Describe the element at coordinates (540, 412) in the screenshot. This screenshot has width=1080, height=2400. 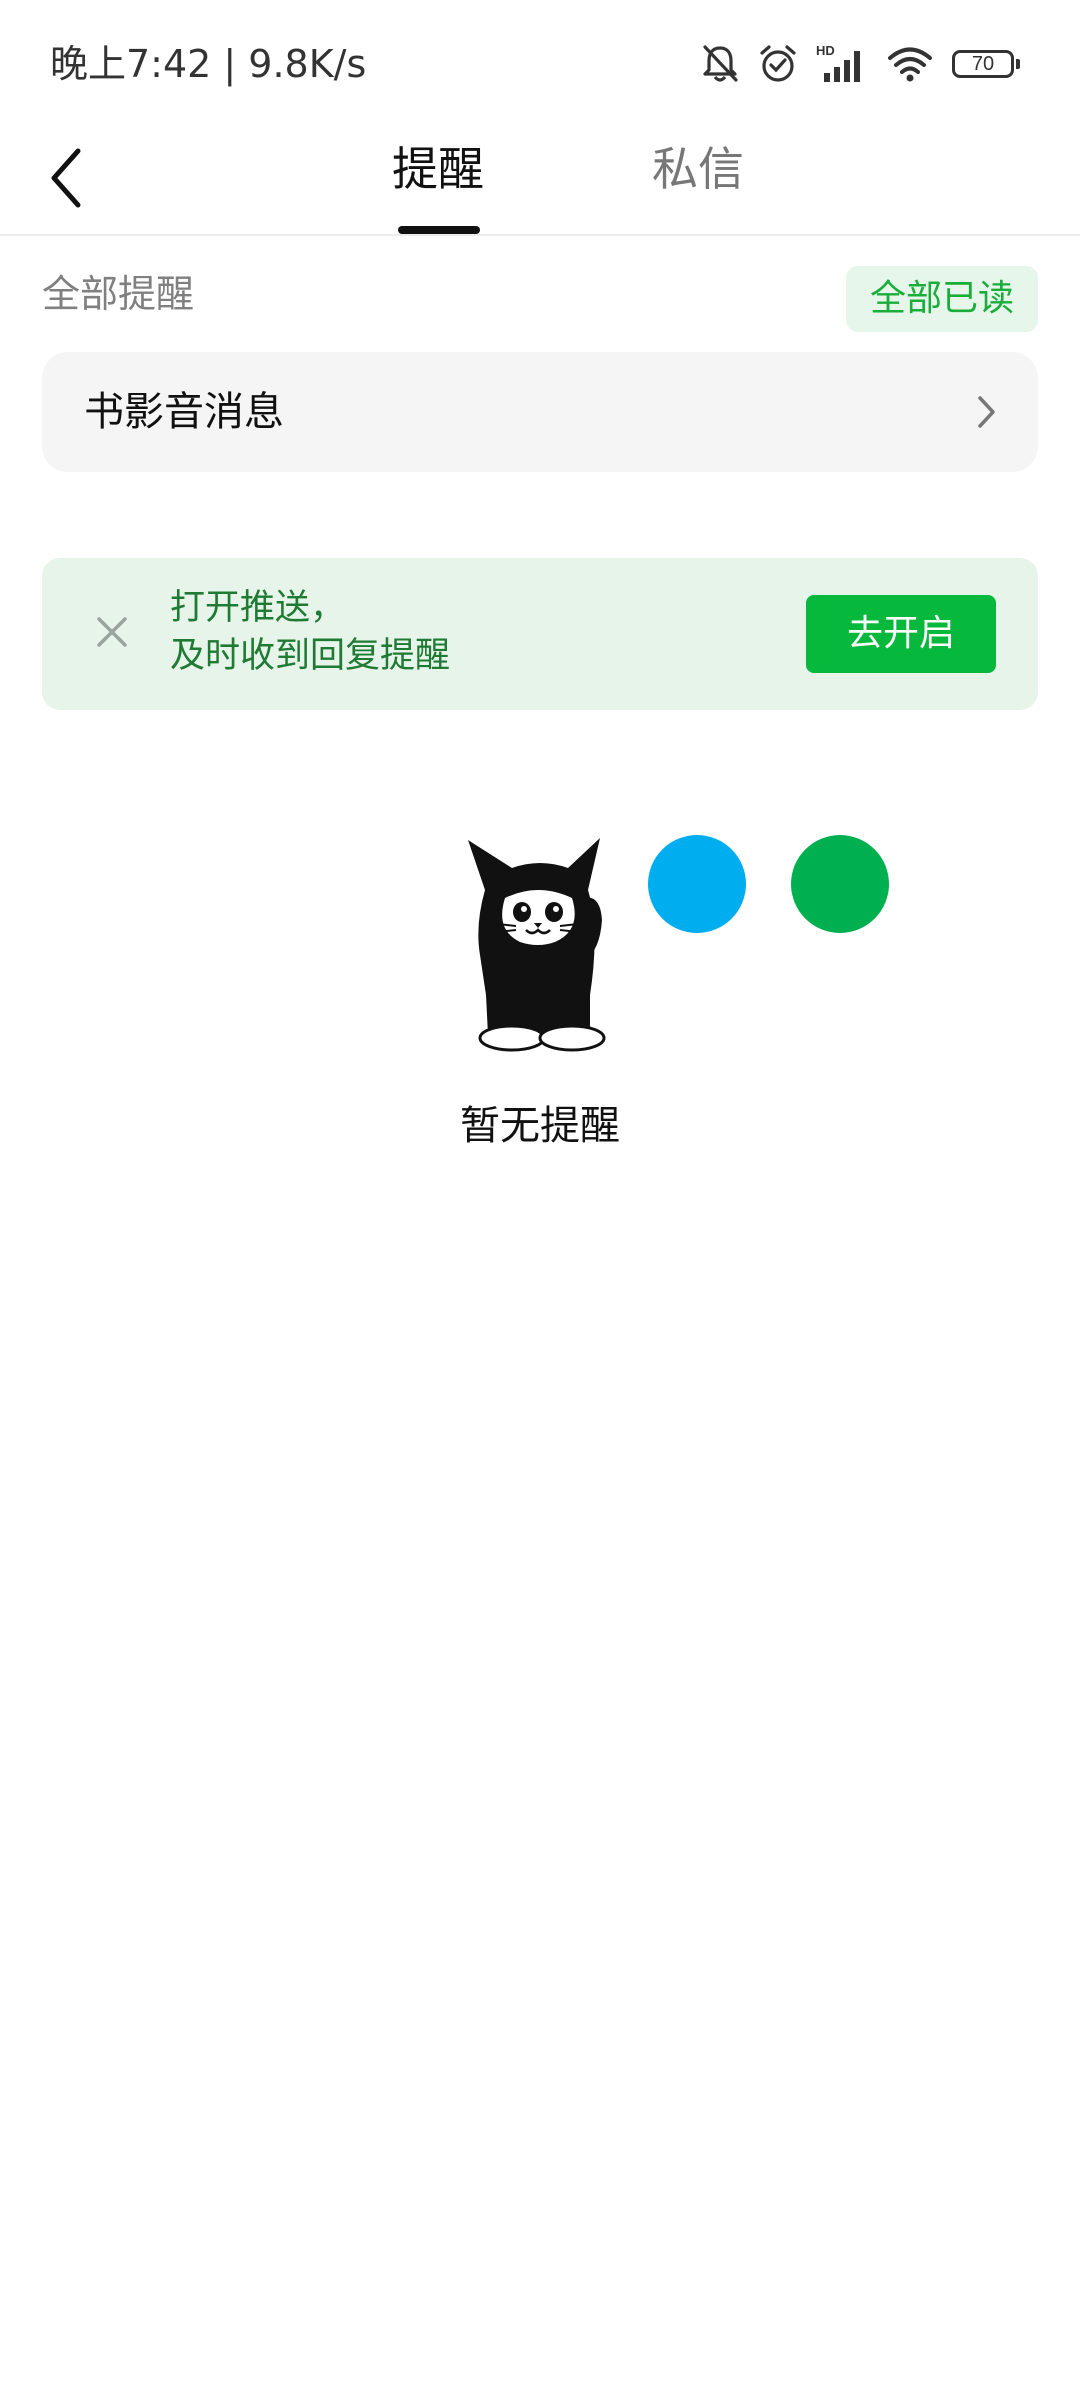
I see `category-row-media-messages: 书影音消息` at that location.